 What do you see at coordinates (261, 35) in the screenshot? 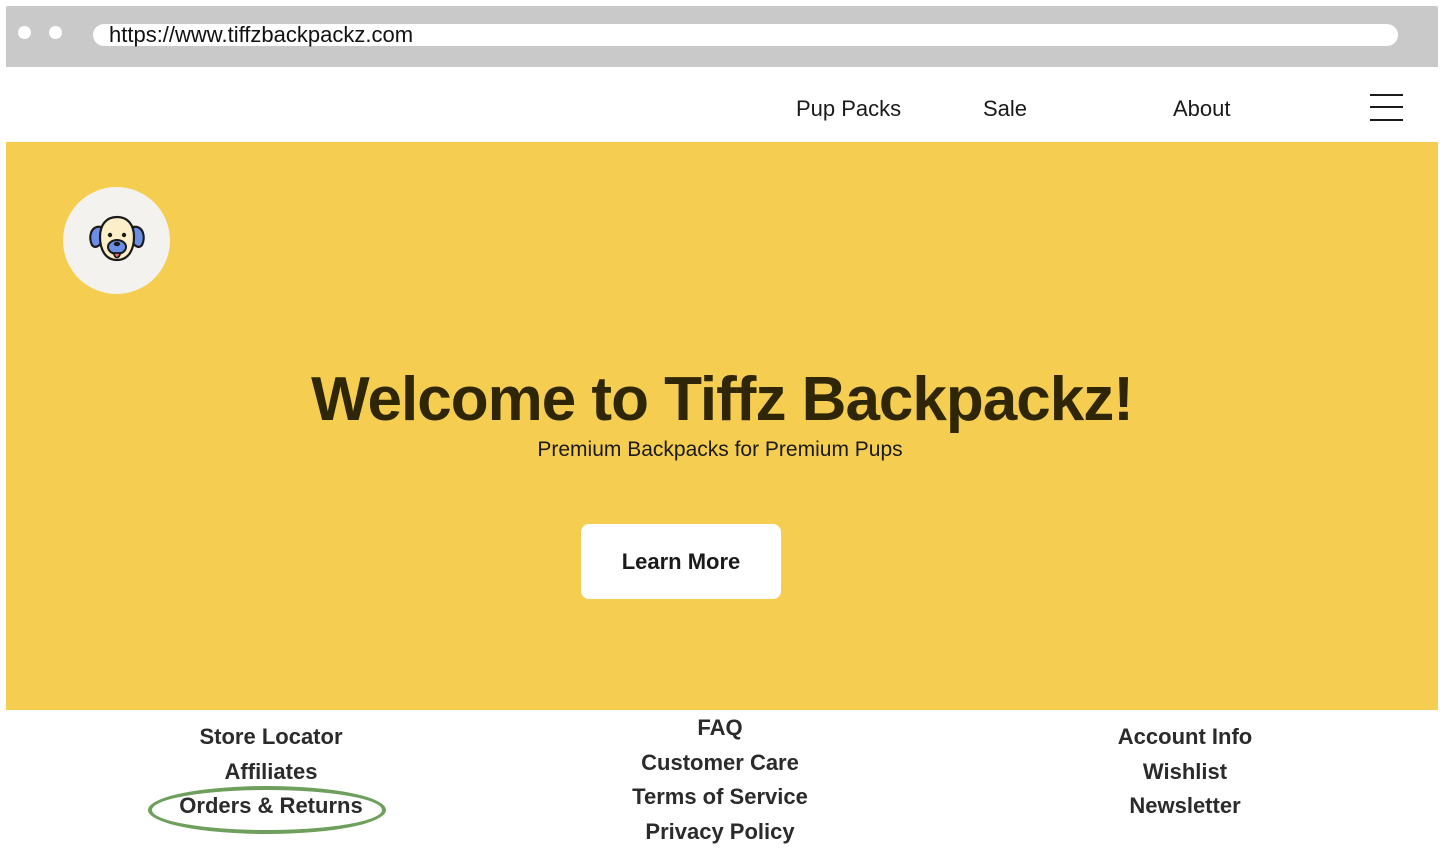
I see `url-text: https://www.tiffzbackpackz.com` at bounding box center [261, 35].